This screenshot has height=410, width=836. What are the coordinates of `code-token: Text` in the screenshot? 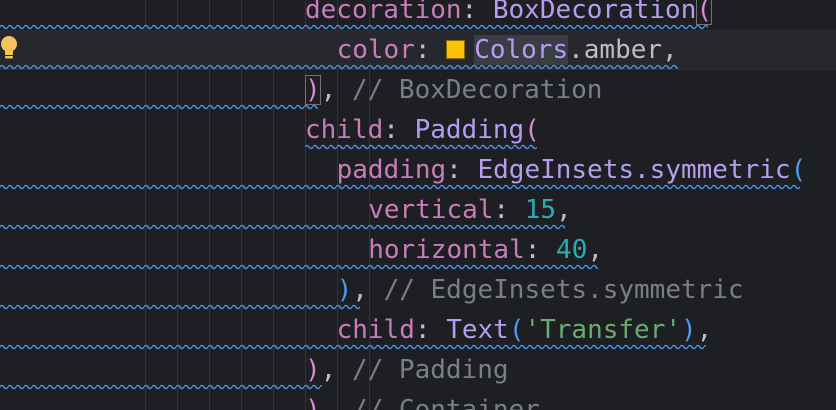 It's located at (477, 330).